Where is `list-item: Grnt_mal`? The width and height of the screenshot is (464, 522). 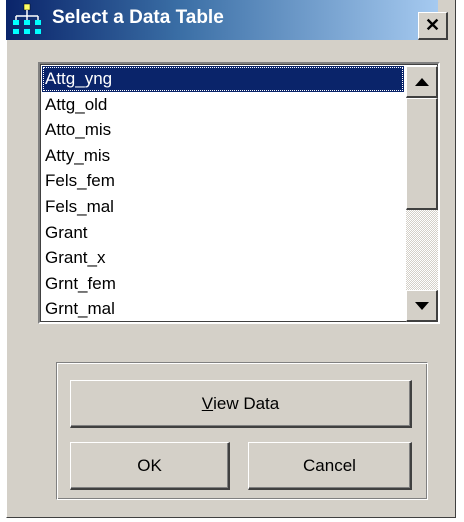
list-item: Grnt_mal is located at coordinates (223, 309).